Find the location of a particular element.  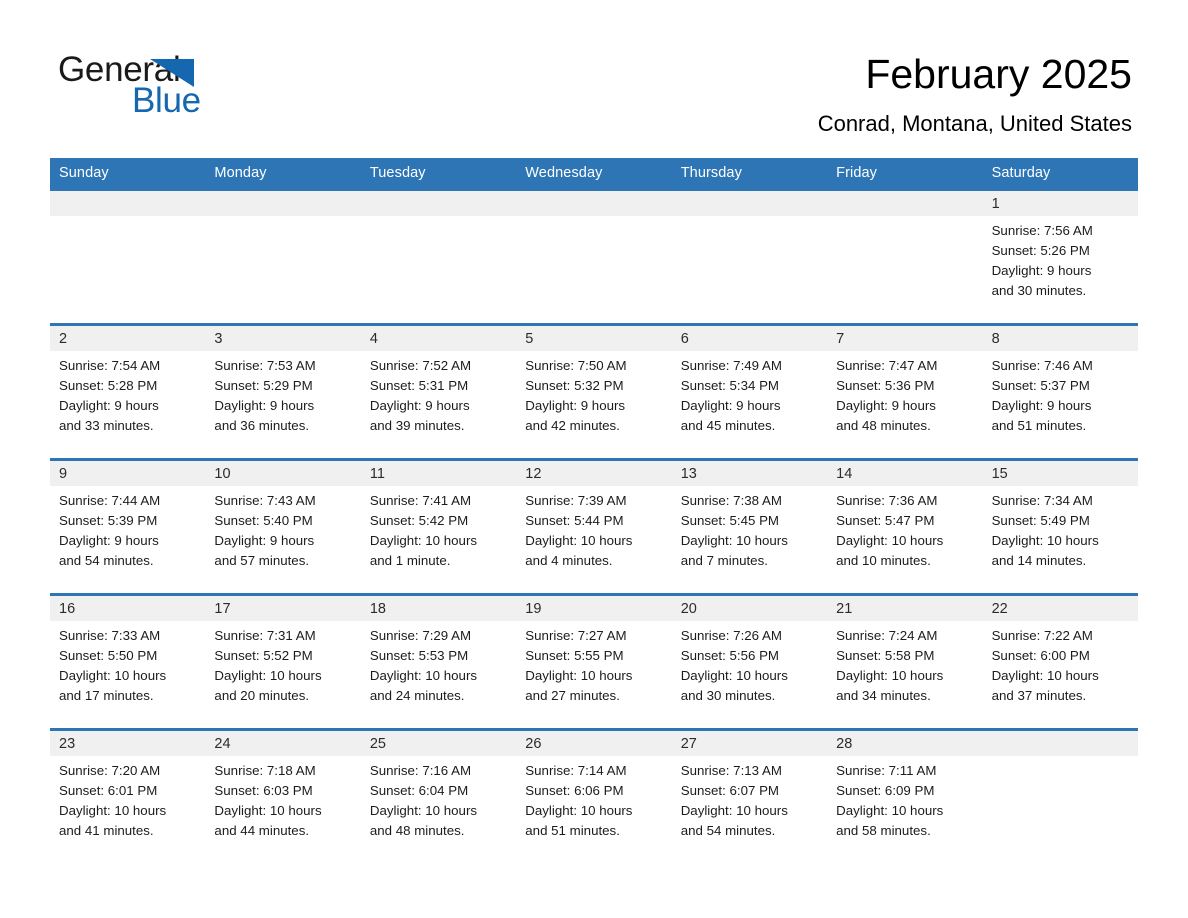

daylight-line-cont: and 54 minutes. is located at coordinates (728, 830).